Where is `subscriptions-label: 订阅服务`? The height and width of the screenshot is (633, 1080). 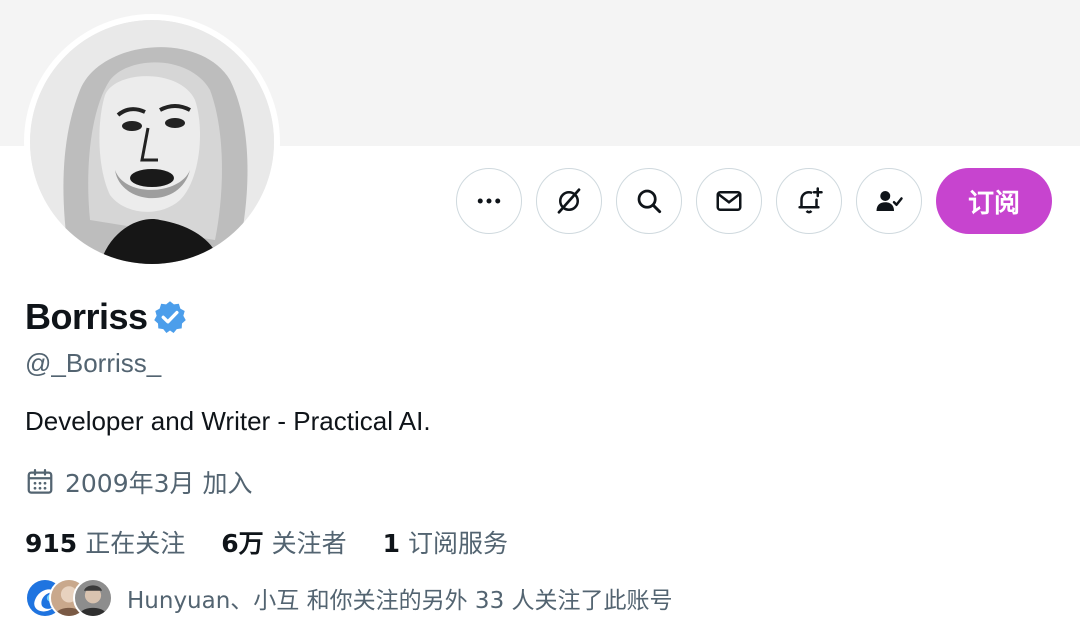 subscriptions-label: 订阅服务 is located at coordinates (458, 543).